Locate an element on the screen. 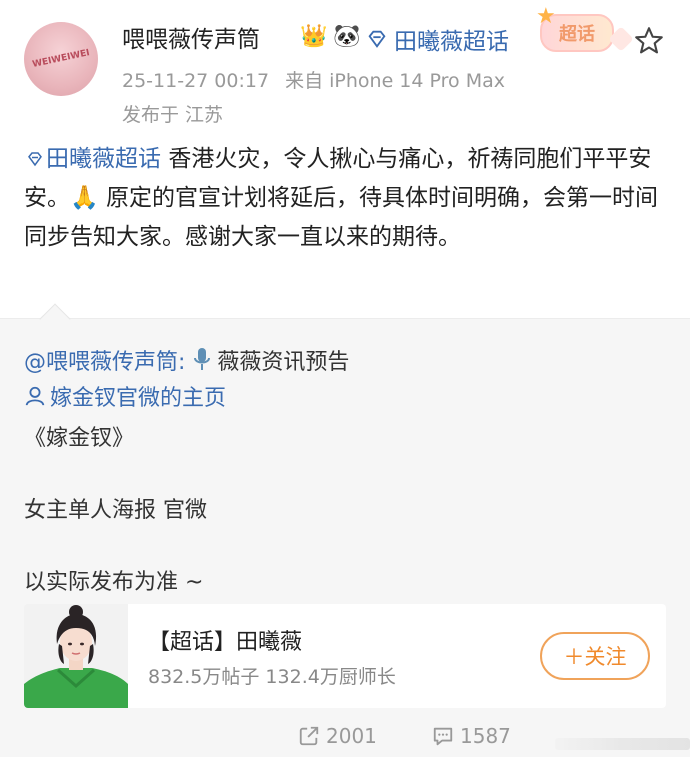 The width and height of the screenshot is (690, 757). portrait-image is located at coordinates (76, 656).